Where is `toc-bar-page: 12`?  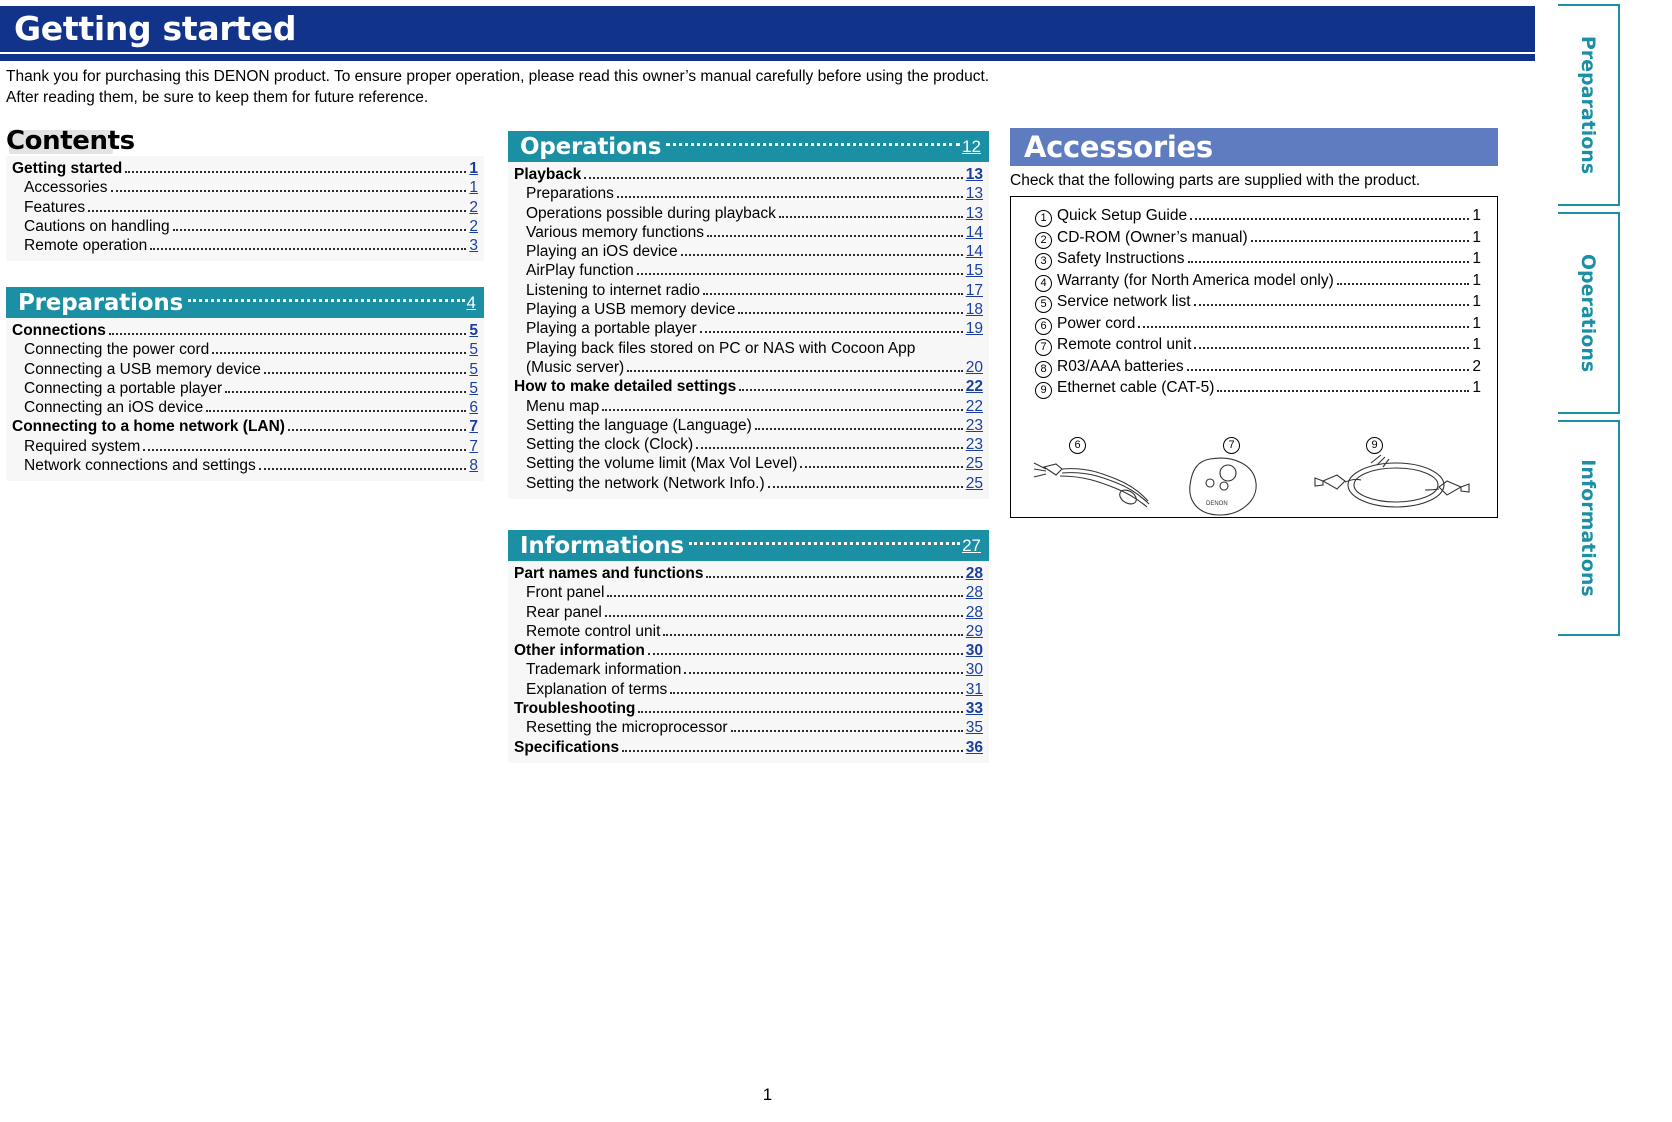 toc-bar-page: 12 is located at coordinates (971, 147).